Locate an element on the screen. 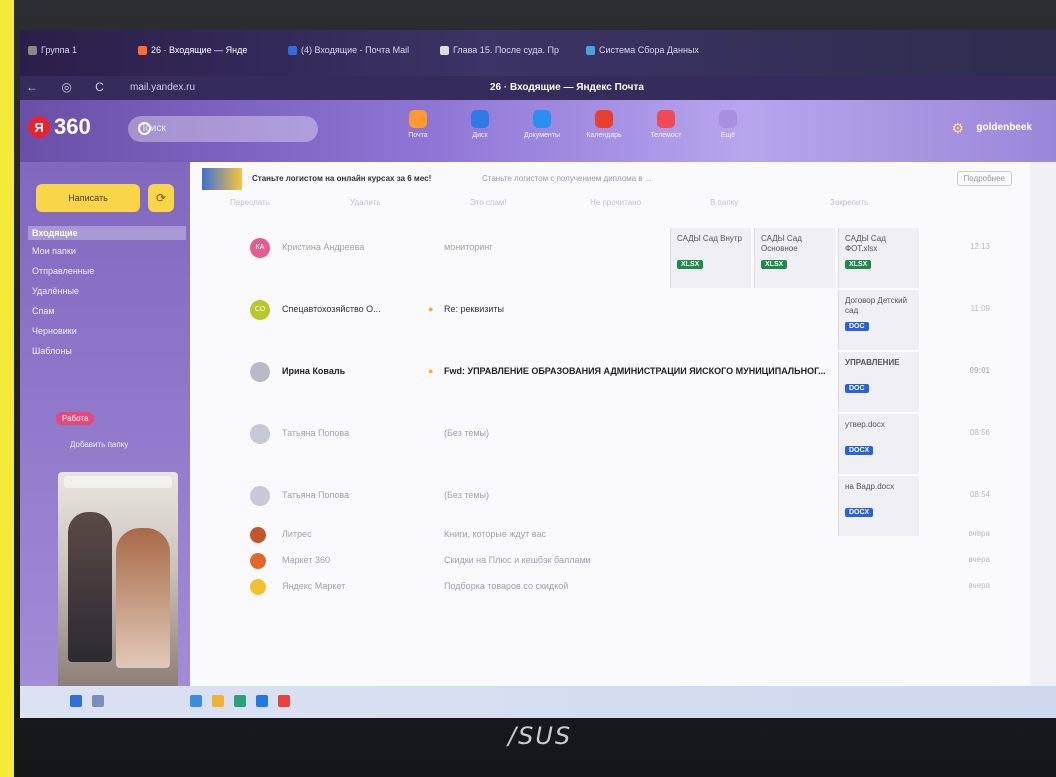 This screenshot has height=777, width=1056. sidebar-ad-banner is located at coordinates (118, 595).